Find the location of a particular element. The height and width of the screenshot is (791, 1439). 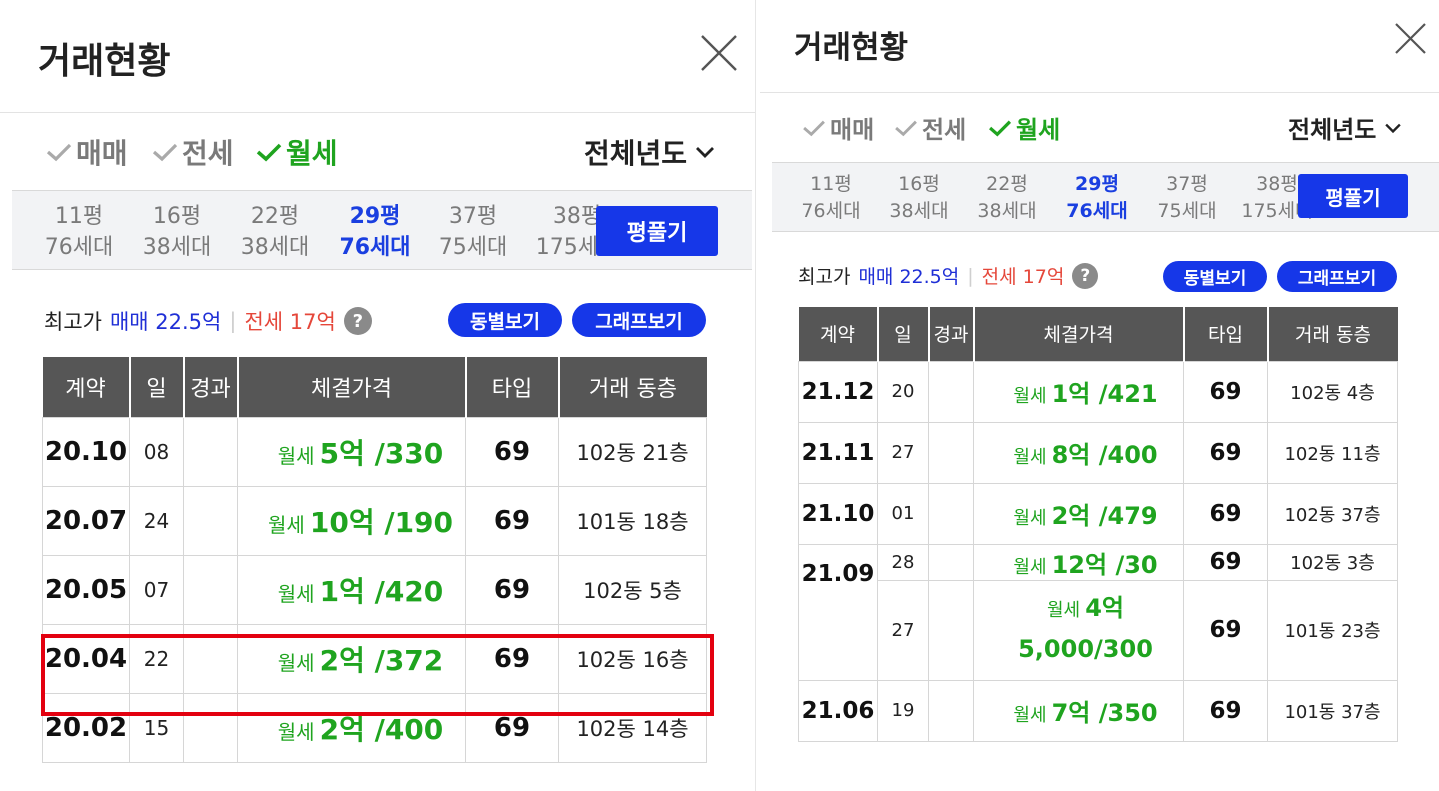

table-row: 20.02 15 월세 2억 /400 69 102동 14층 is located at coordinates (374, 727).